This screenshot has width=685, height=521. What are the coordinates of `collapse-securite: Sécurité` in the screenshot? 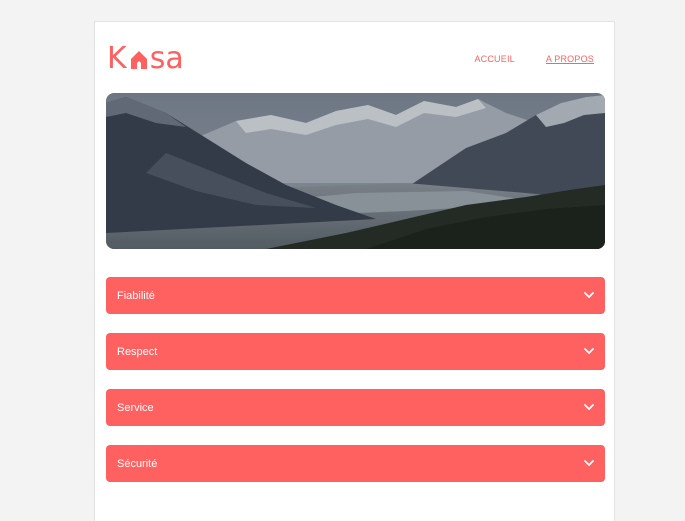 It's located at (355, 463).